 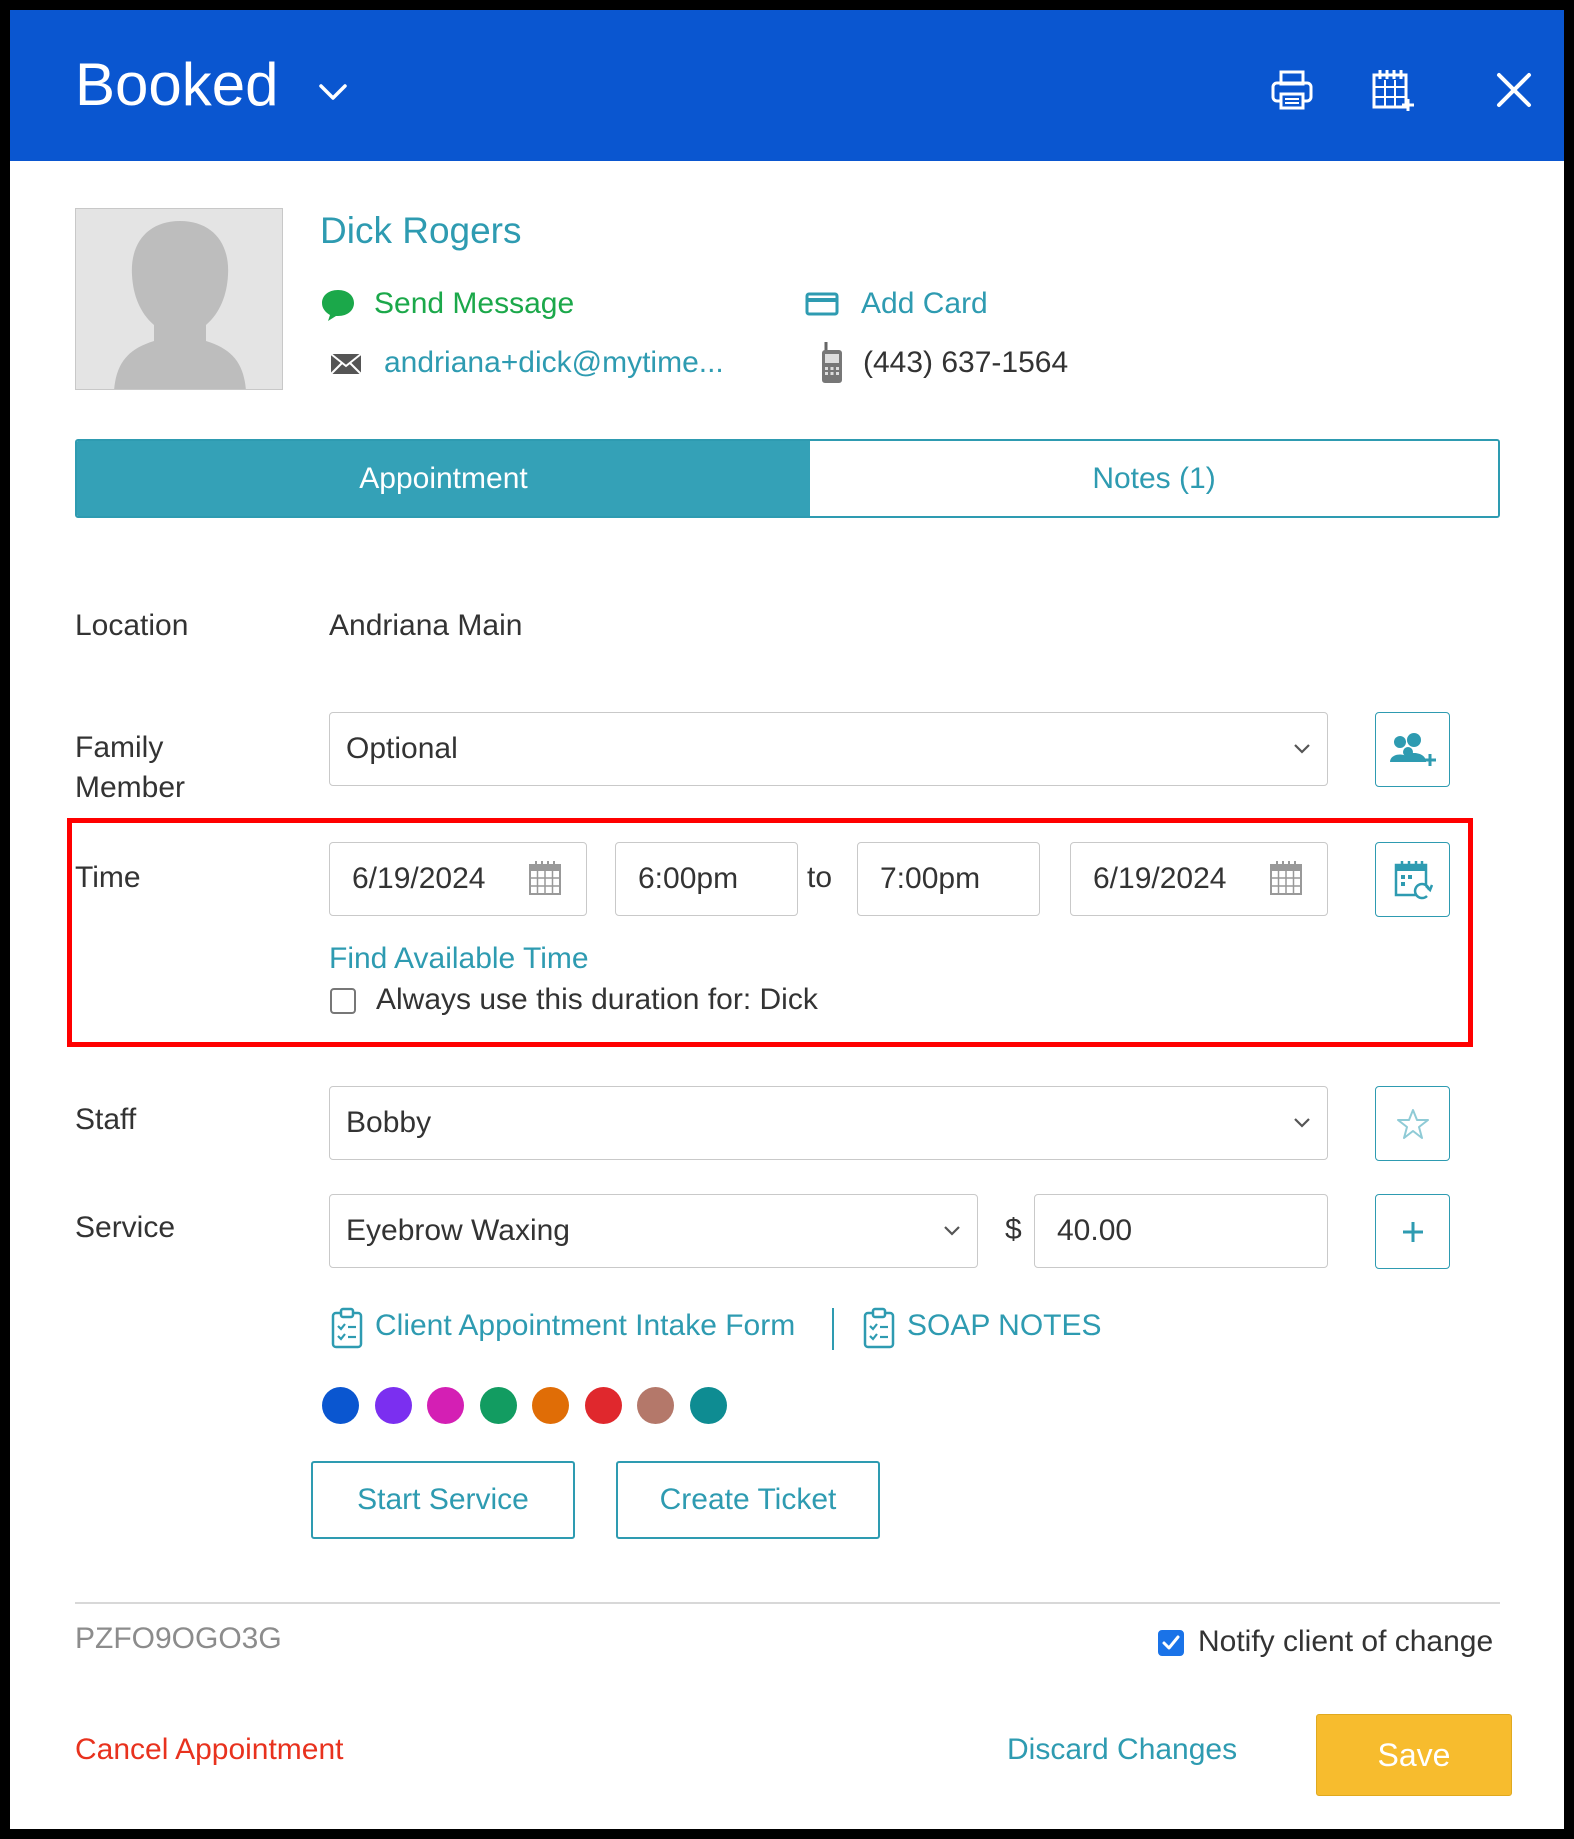 I want to click on add-family-member-button, so click(x=1412, y=749).